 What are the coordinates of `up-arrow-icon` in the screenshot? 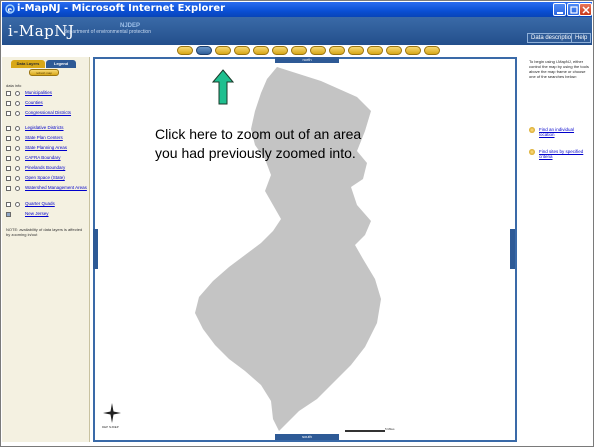 It's located at (223, 87).